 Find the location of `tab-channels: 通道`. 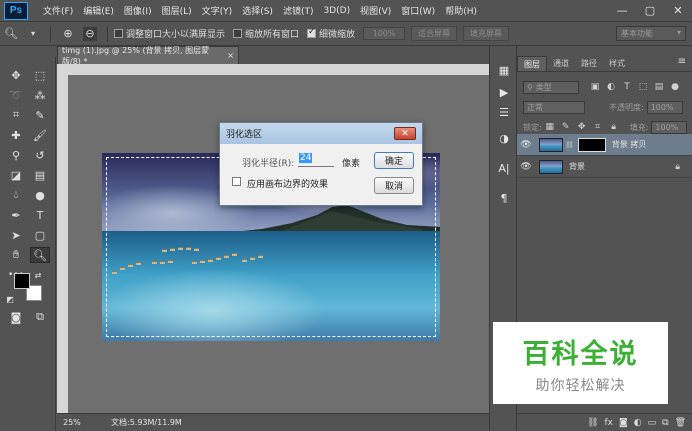

tab-channels: 通道 is located at coordinates (561, 63).